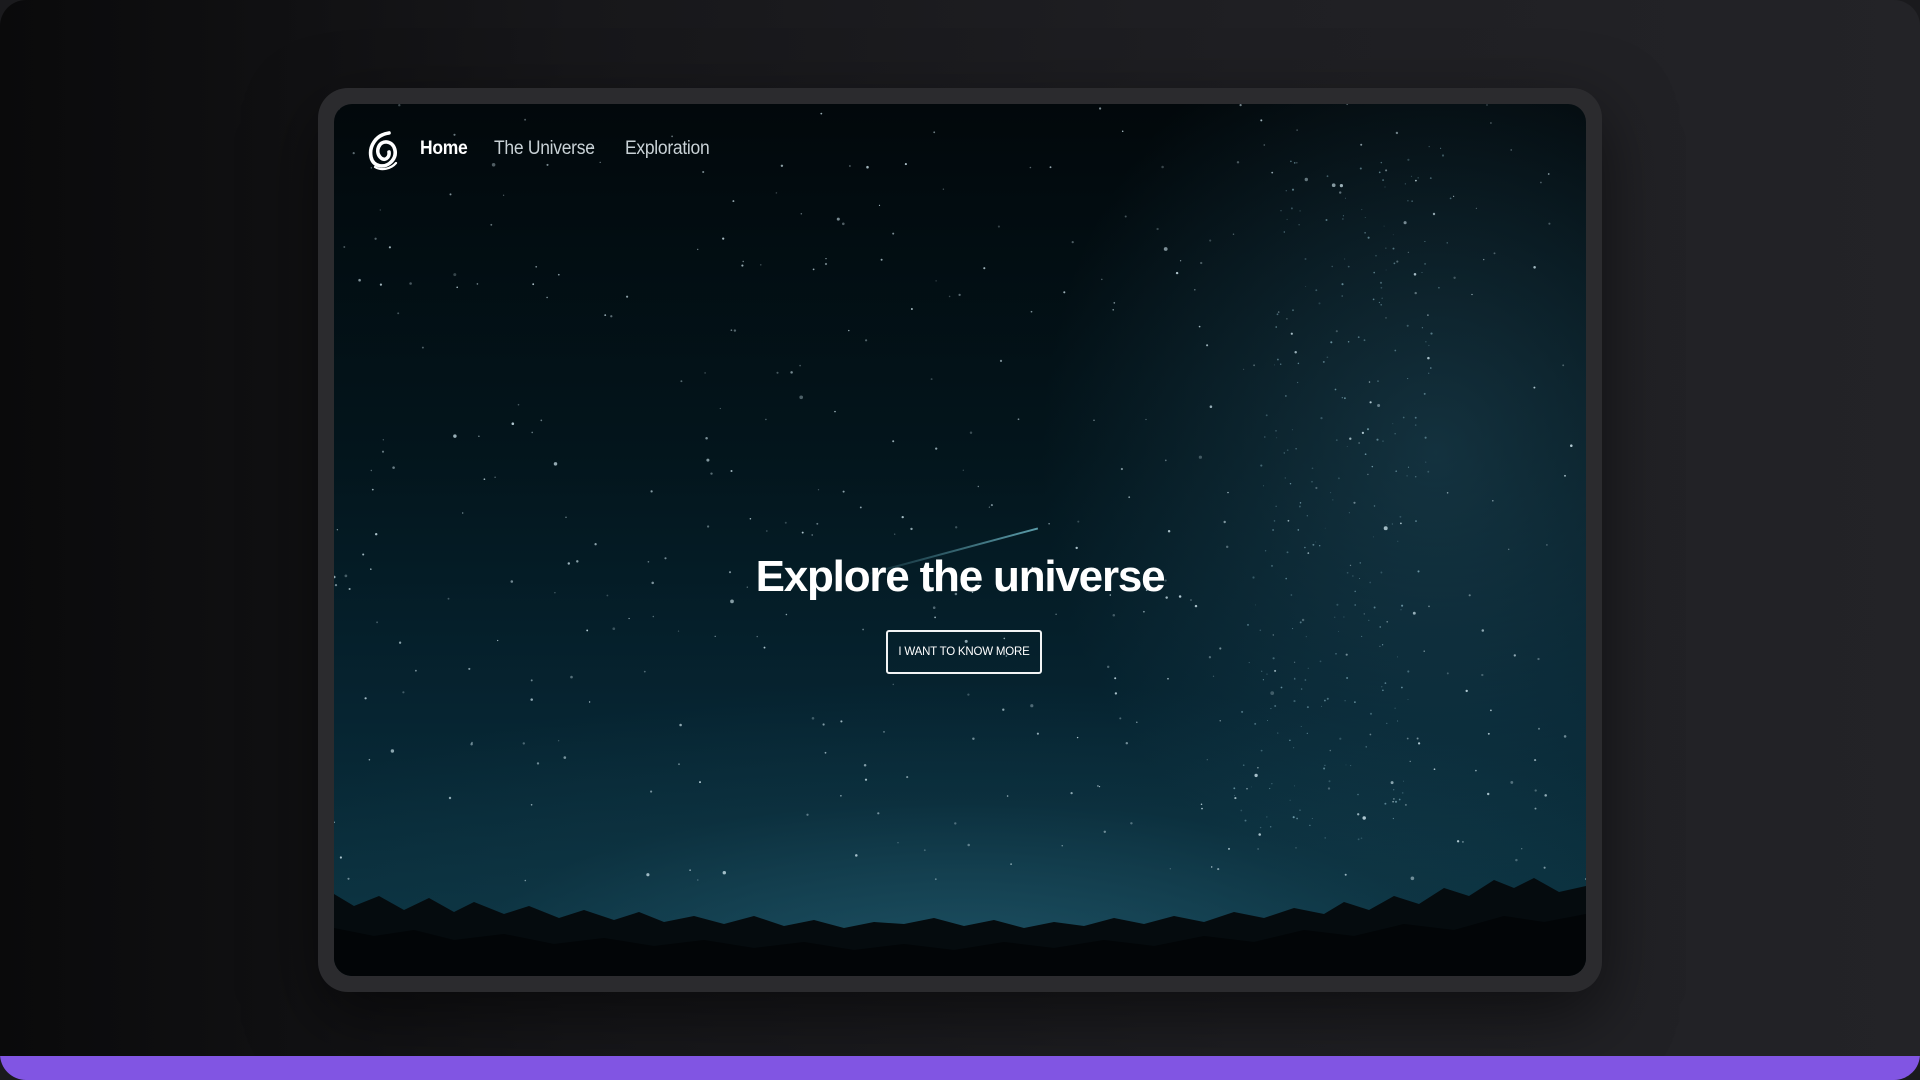 The image size is (1920, 1080). What do you see at coordinates (544, 149) in the screenshot?
I see `nav-link-the-universe: The Universe` at bounding box center [544, 149].